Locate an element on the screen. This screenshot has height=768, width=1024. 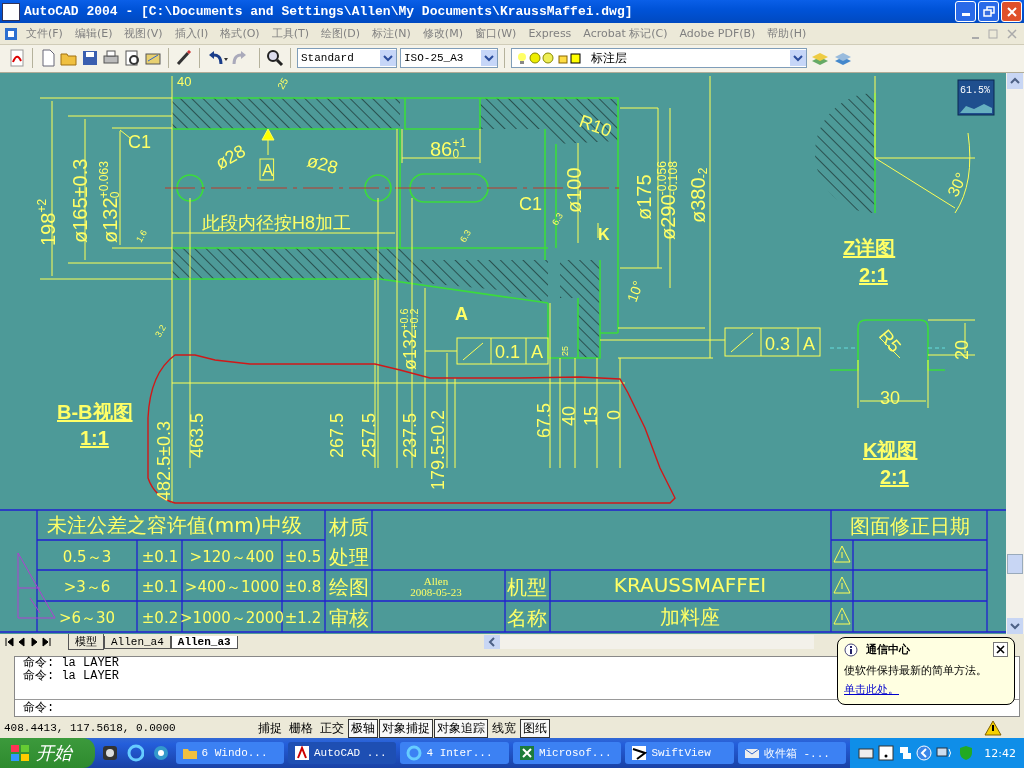
help-icon is located at coordinates (886, 753).